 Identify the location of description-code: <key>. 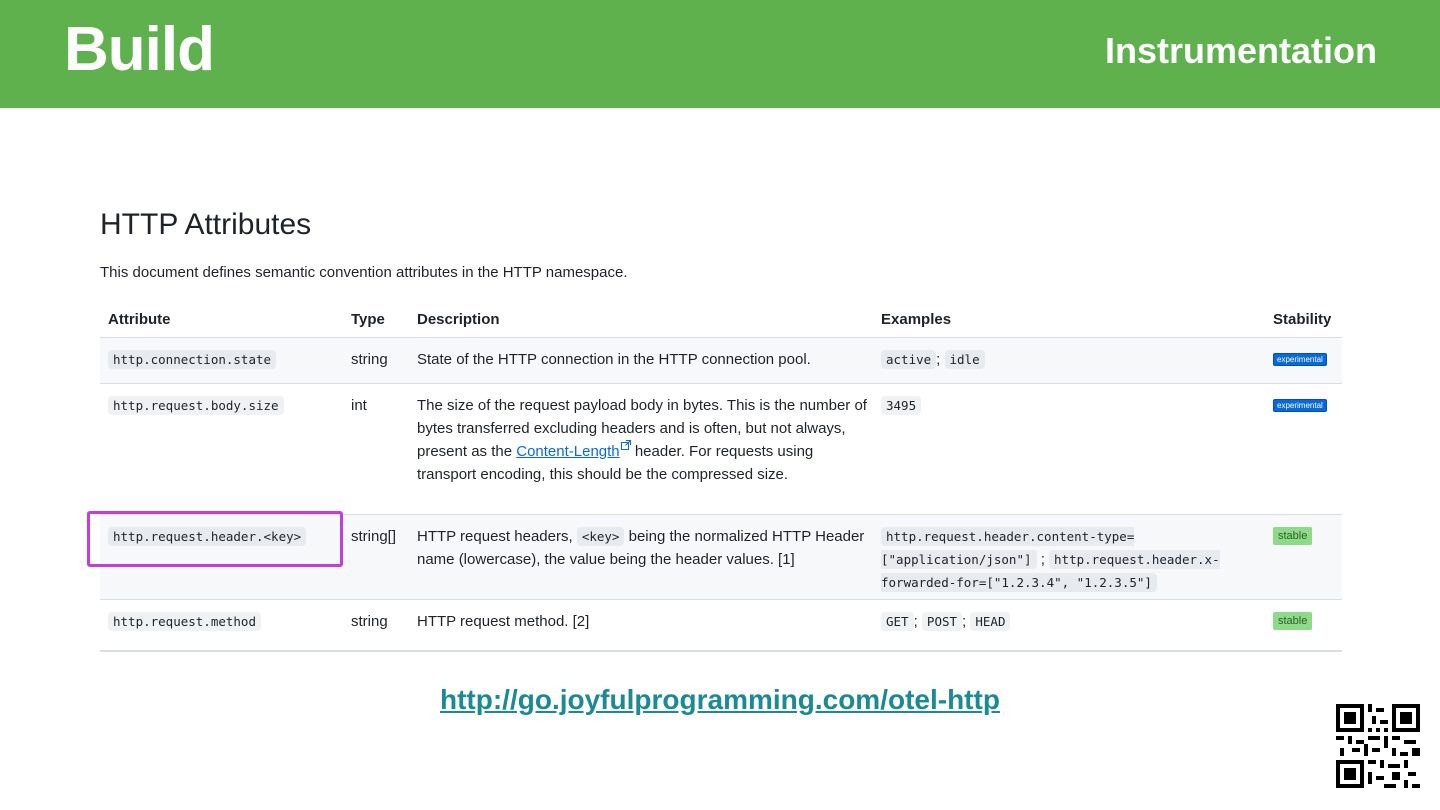
(600, 536).